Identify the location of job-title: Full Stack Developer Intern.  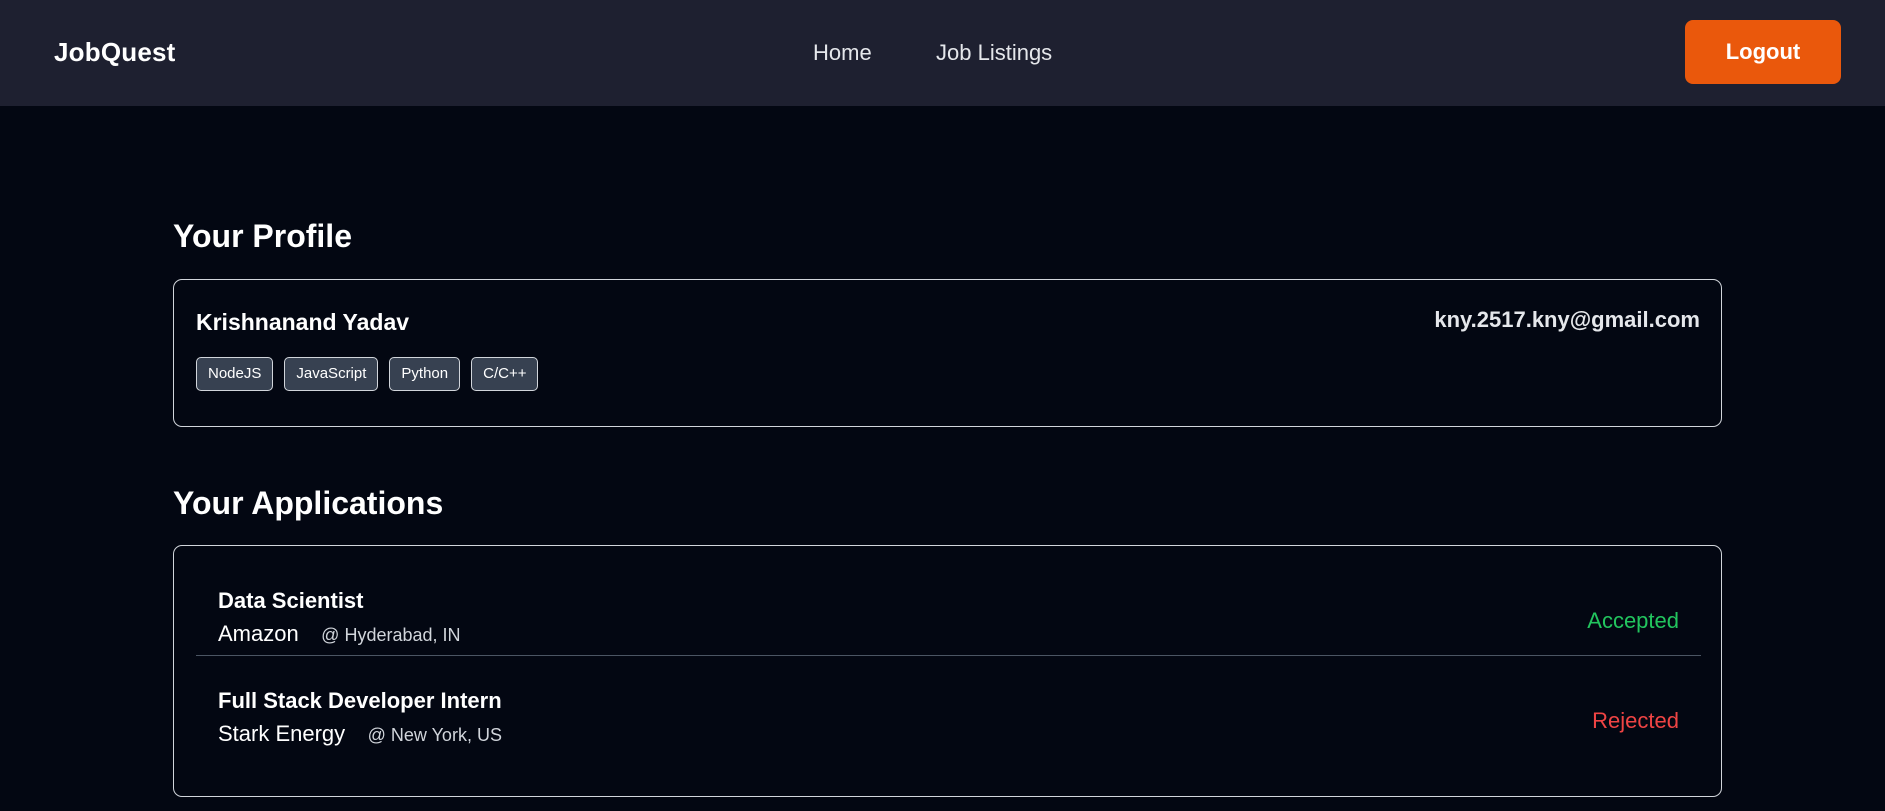
(360, 700).